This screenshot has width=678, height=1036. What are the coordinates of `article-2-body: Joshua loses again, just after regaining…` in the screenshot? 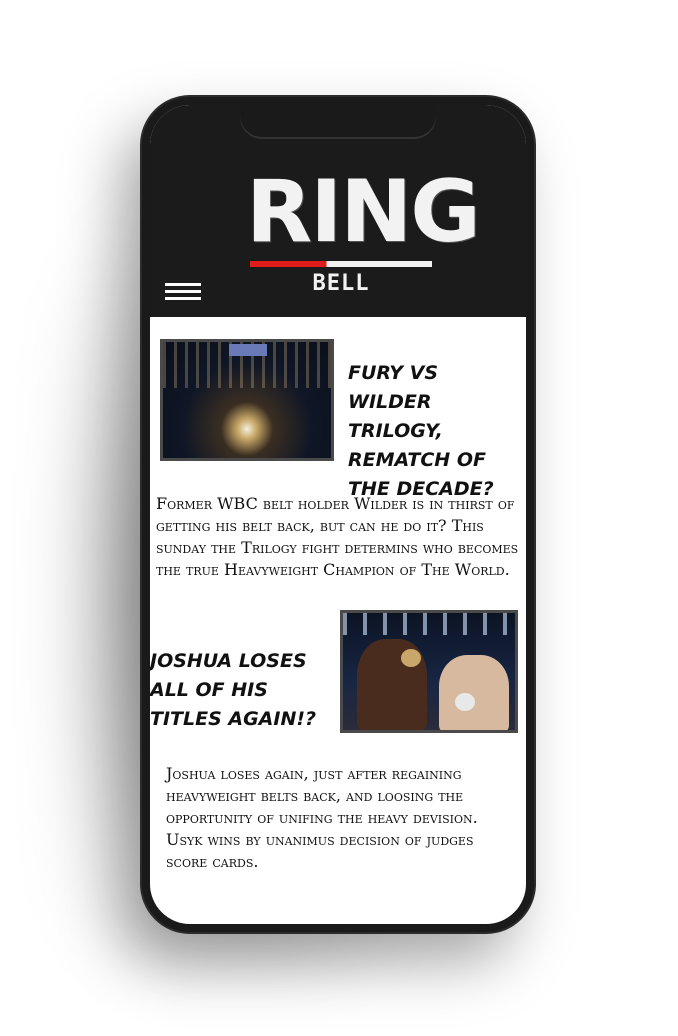 It's located at (322, 817).